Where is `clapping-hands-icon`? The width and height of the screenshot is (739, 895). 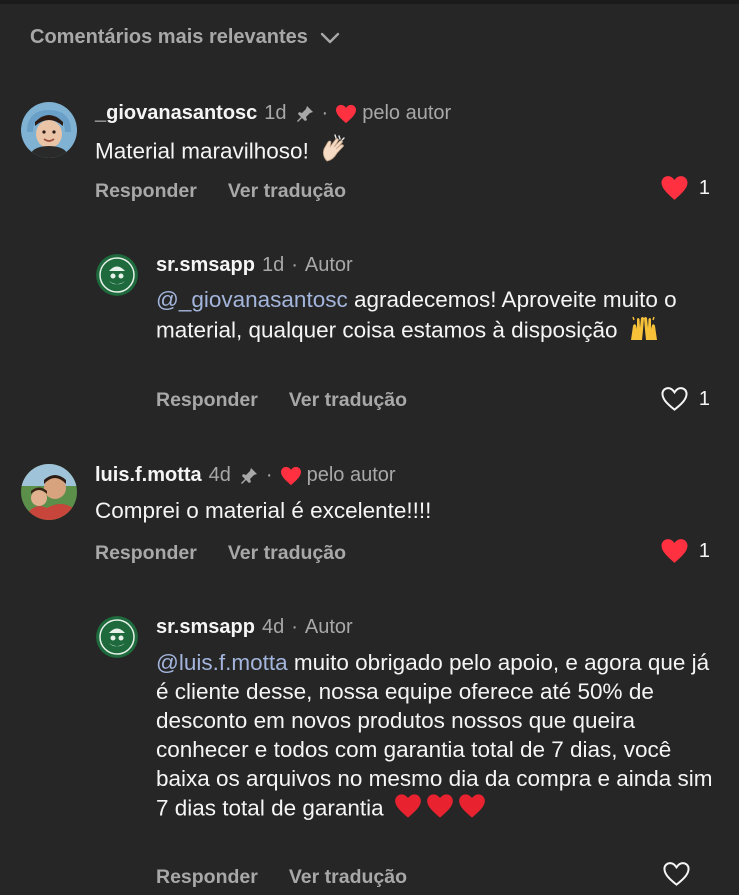
clapping-hands-icon is located at coordinates (334, 152).